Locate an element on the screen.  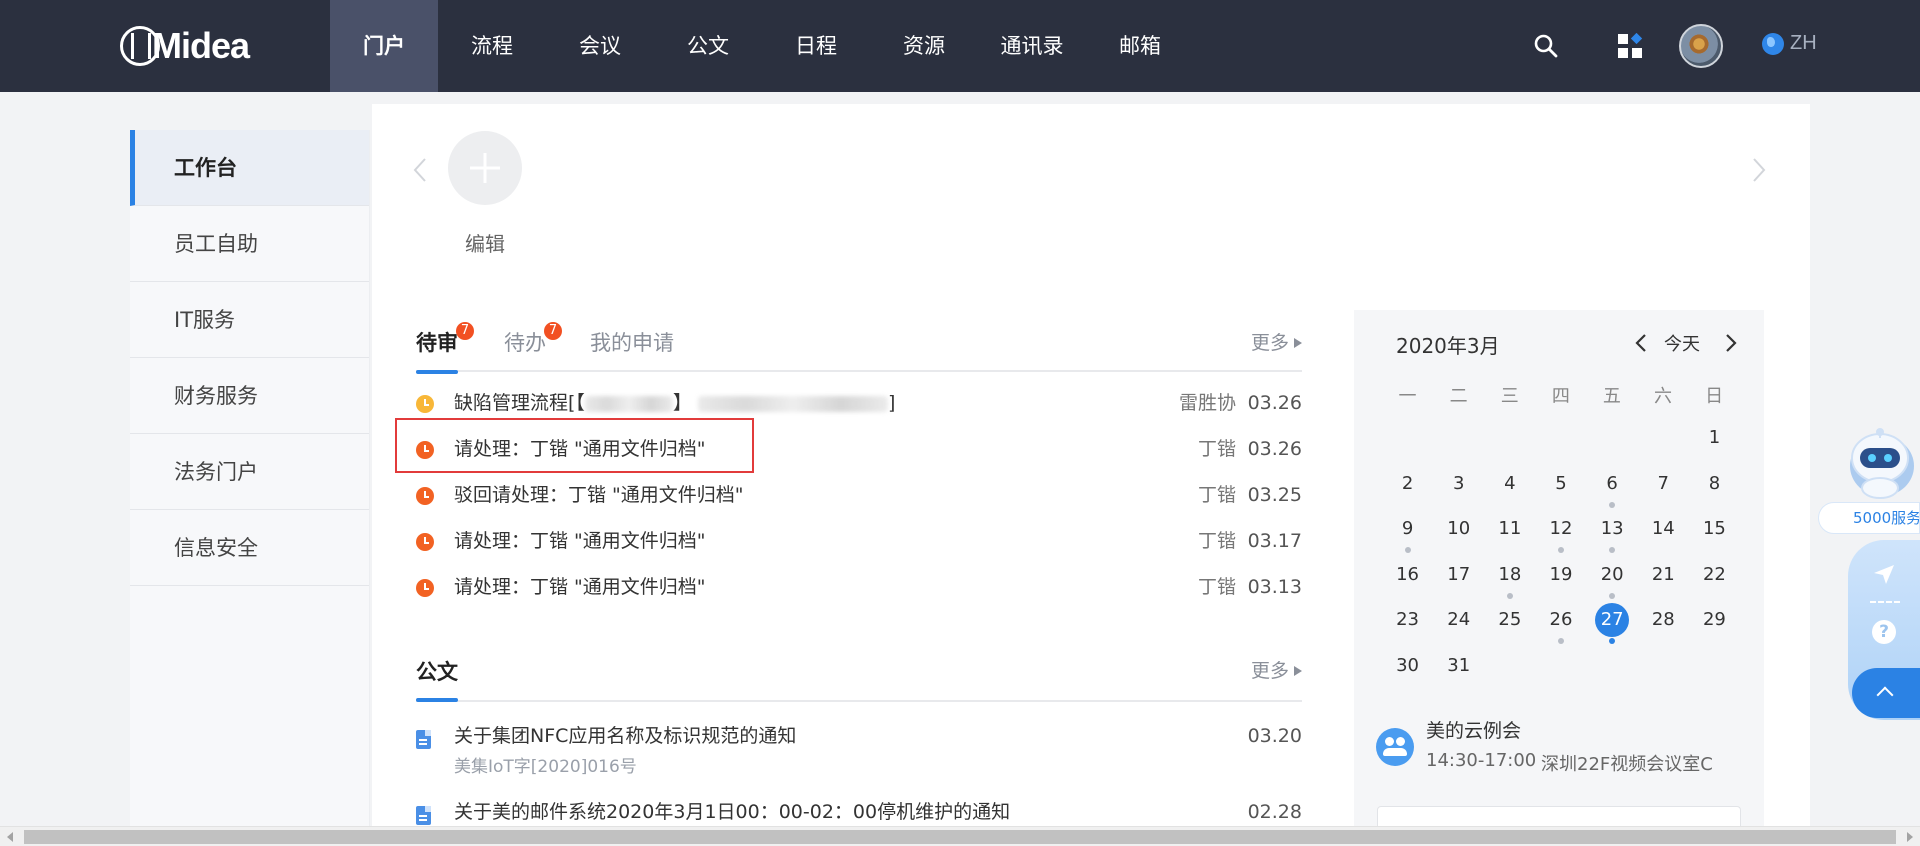
calendar-day: 30 is located at coordinates (1408, 666).